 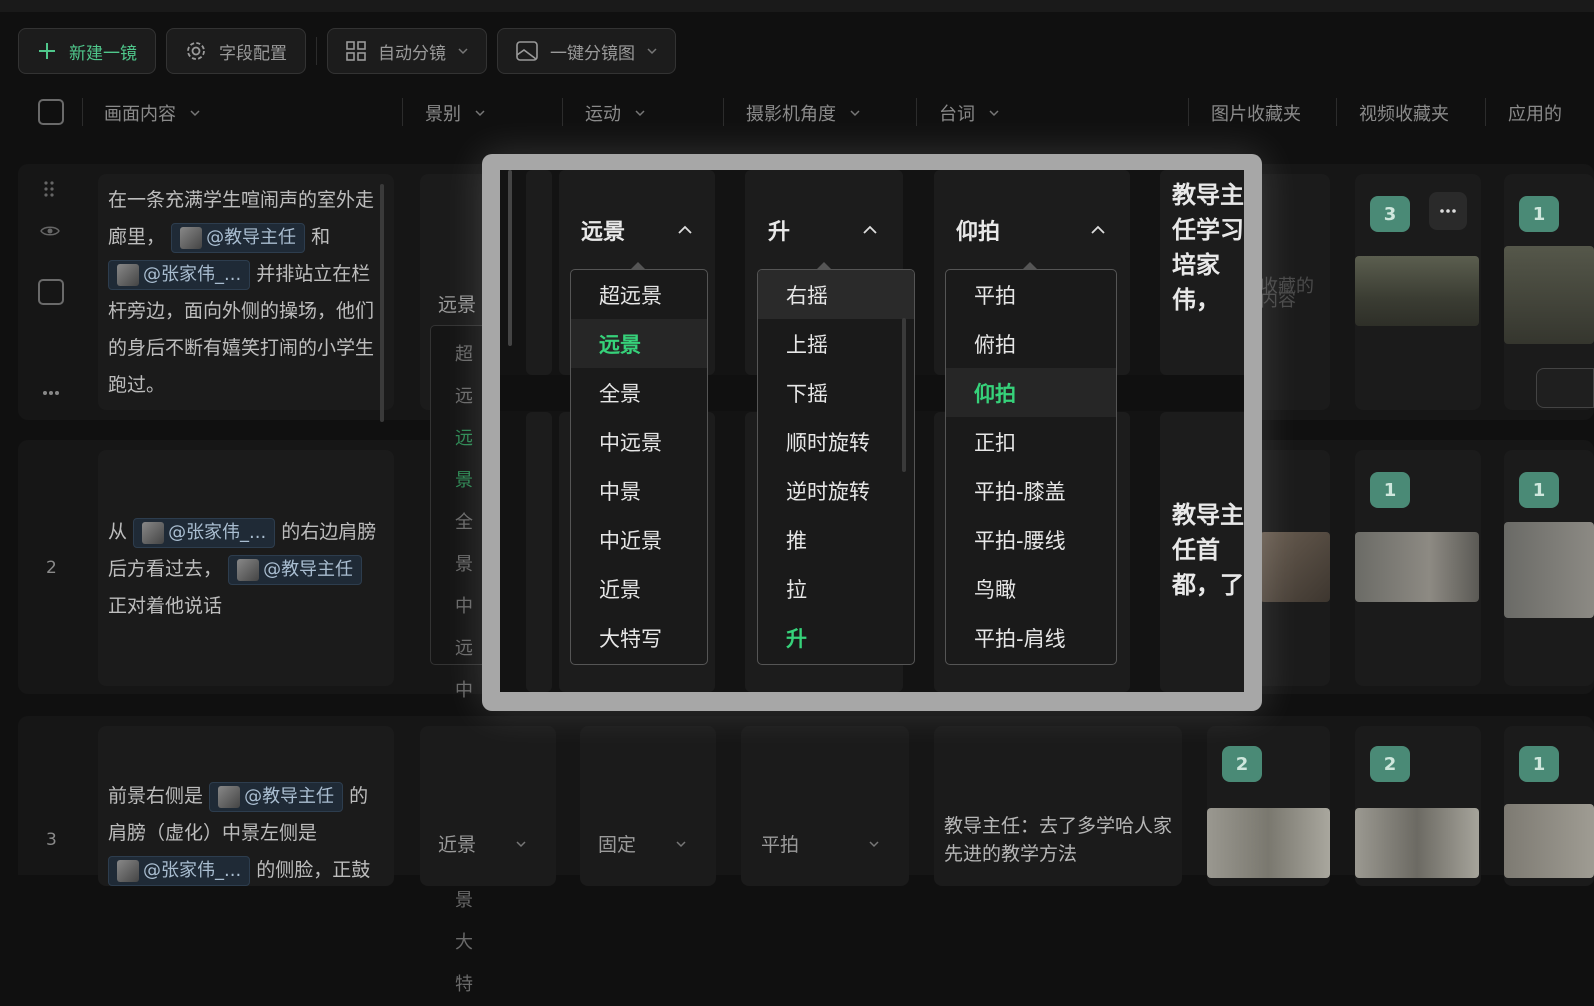 What do you see at coordinates (639, 539) in the screenshot?
I see `dropdown-option: 中近景` at bounding box center [639, 539].